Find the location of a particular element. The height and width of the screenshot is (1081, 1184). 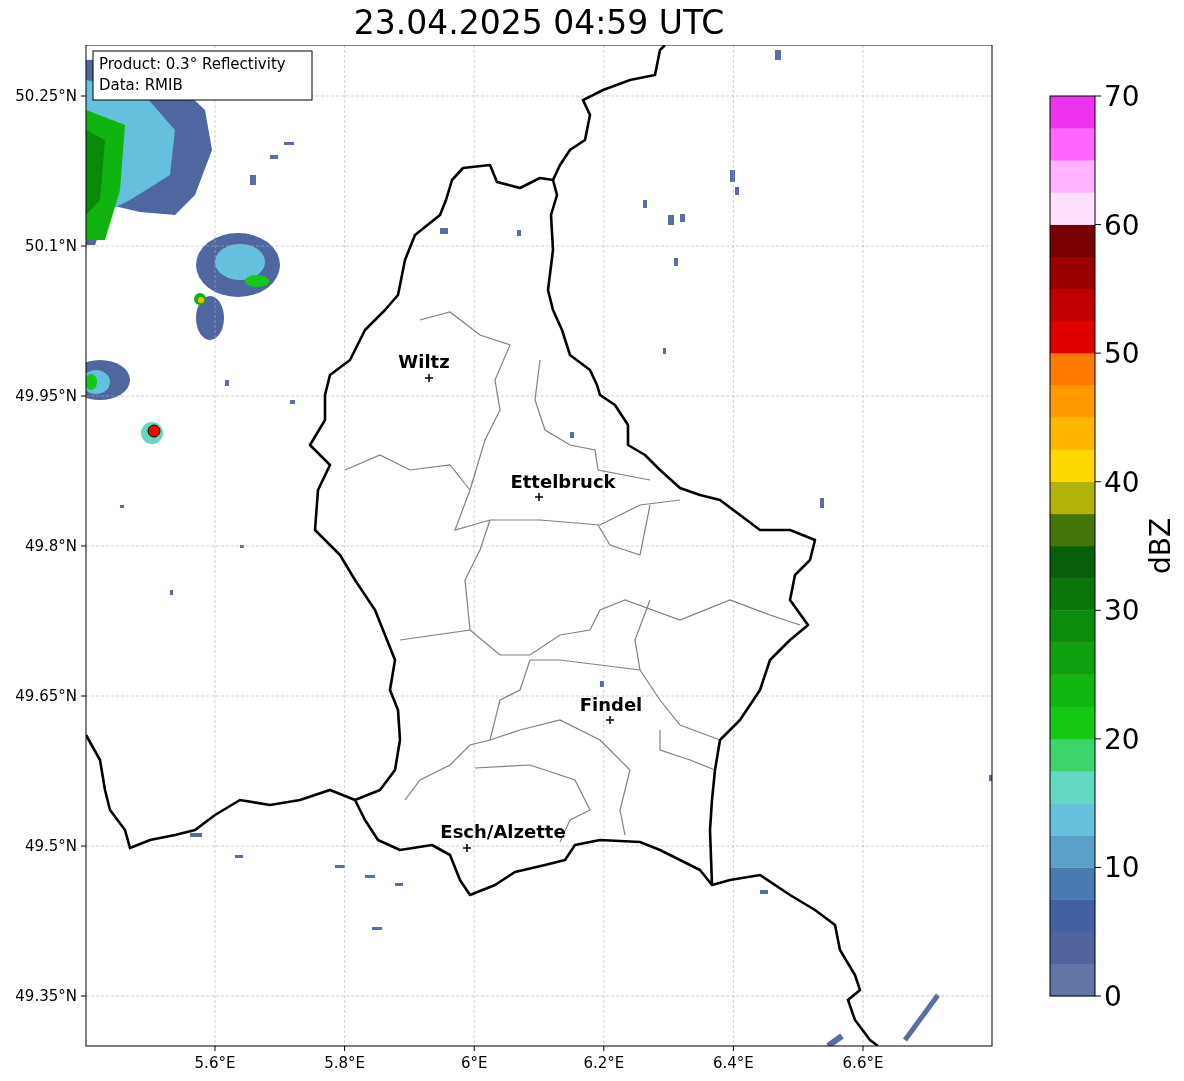

city-label: Esch/Alzette is located at coordinates (503, 831).